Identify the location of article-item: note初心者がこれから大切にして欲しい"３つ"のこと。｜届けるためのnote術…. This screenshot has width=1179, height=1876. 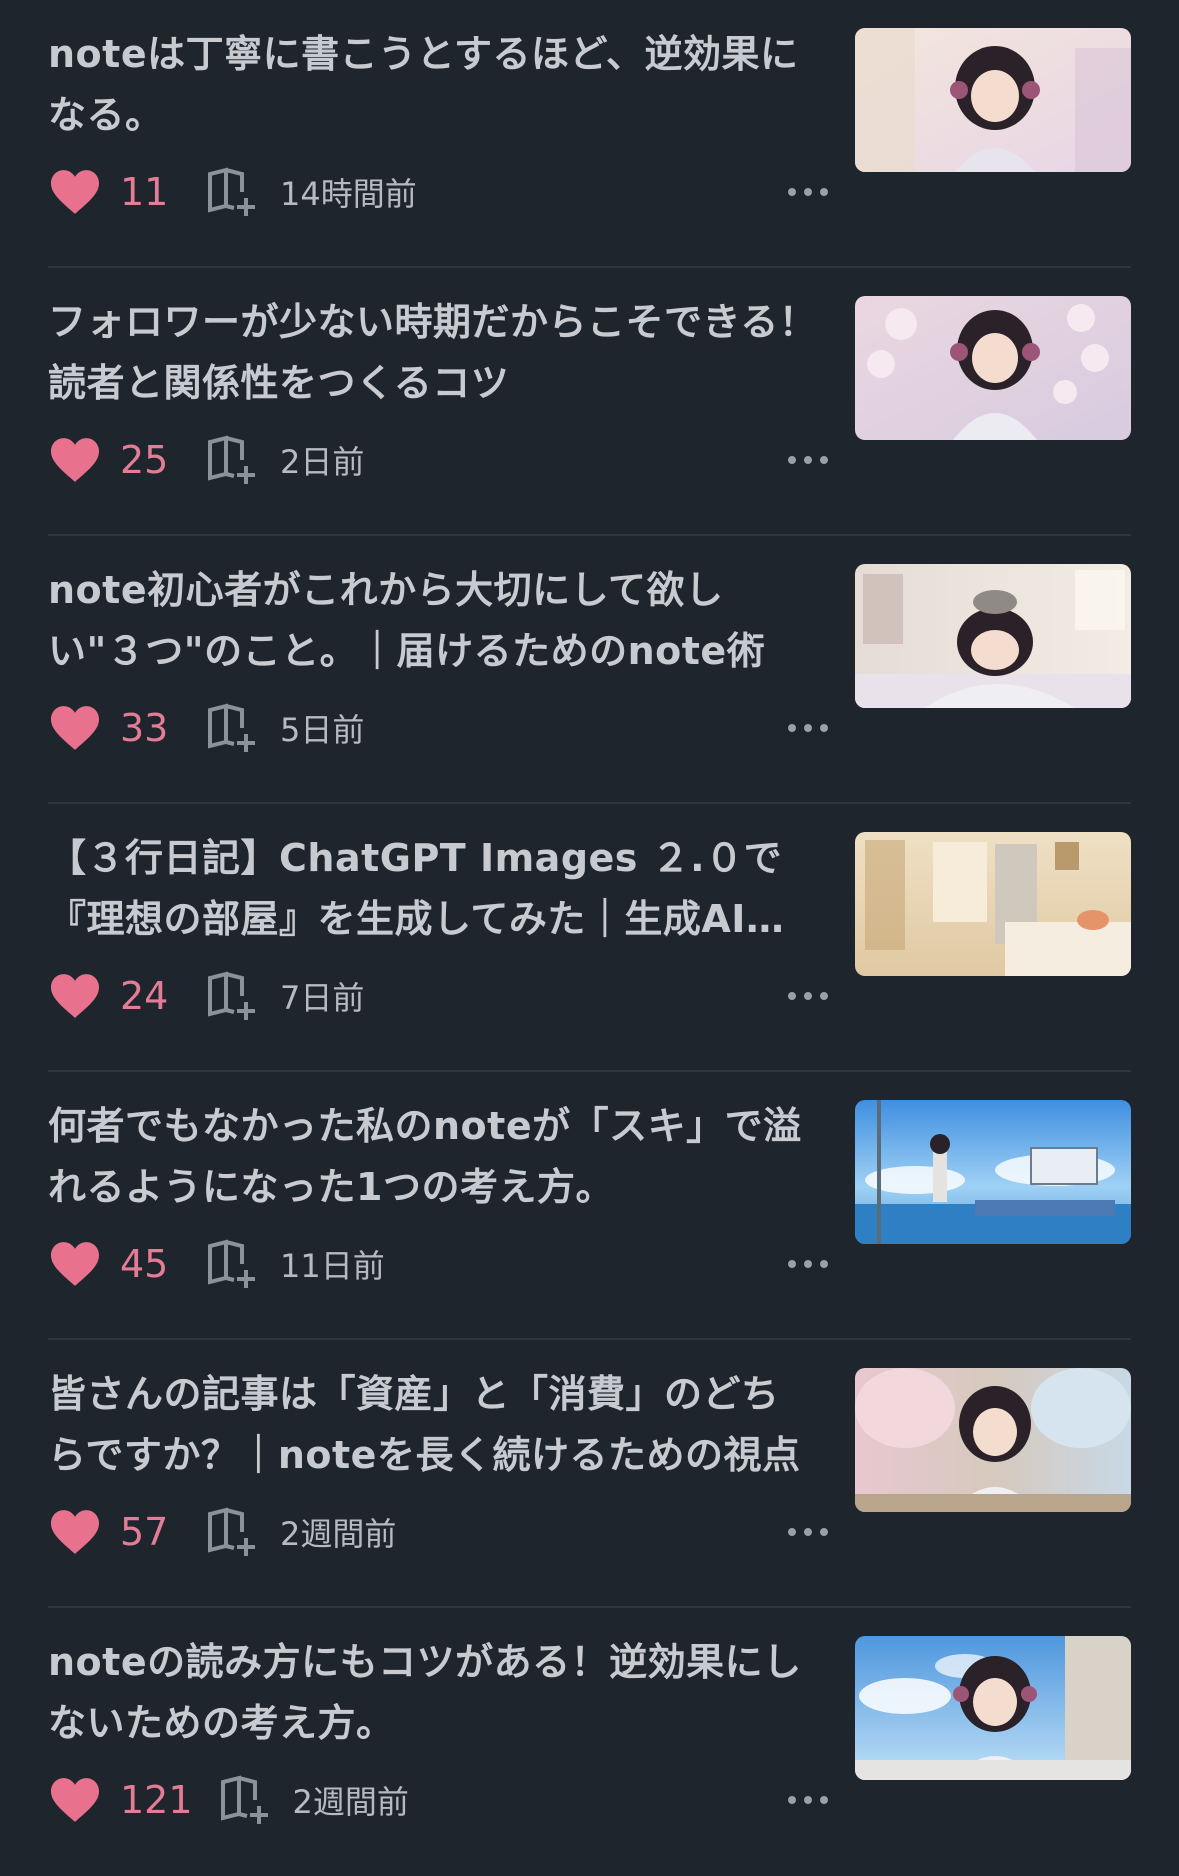
(589, 670).